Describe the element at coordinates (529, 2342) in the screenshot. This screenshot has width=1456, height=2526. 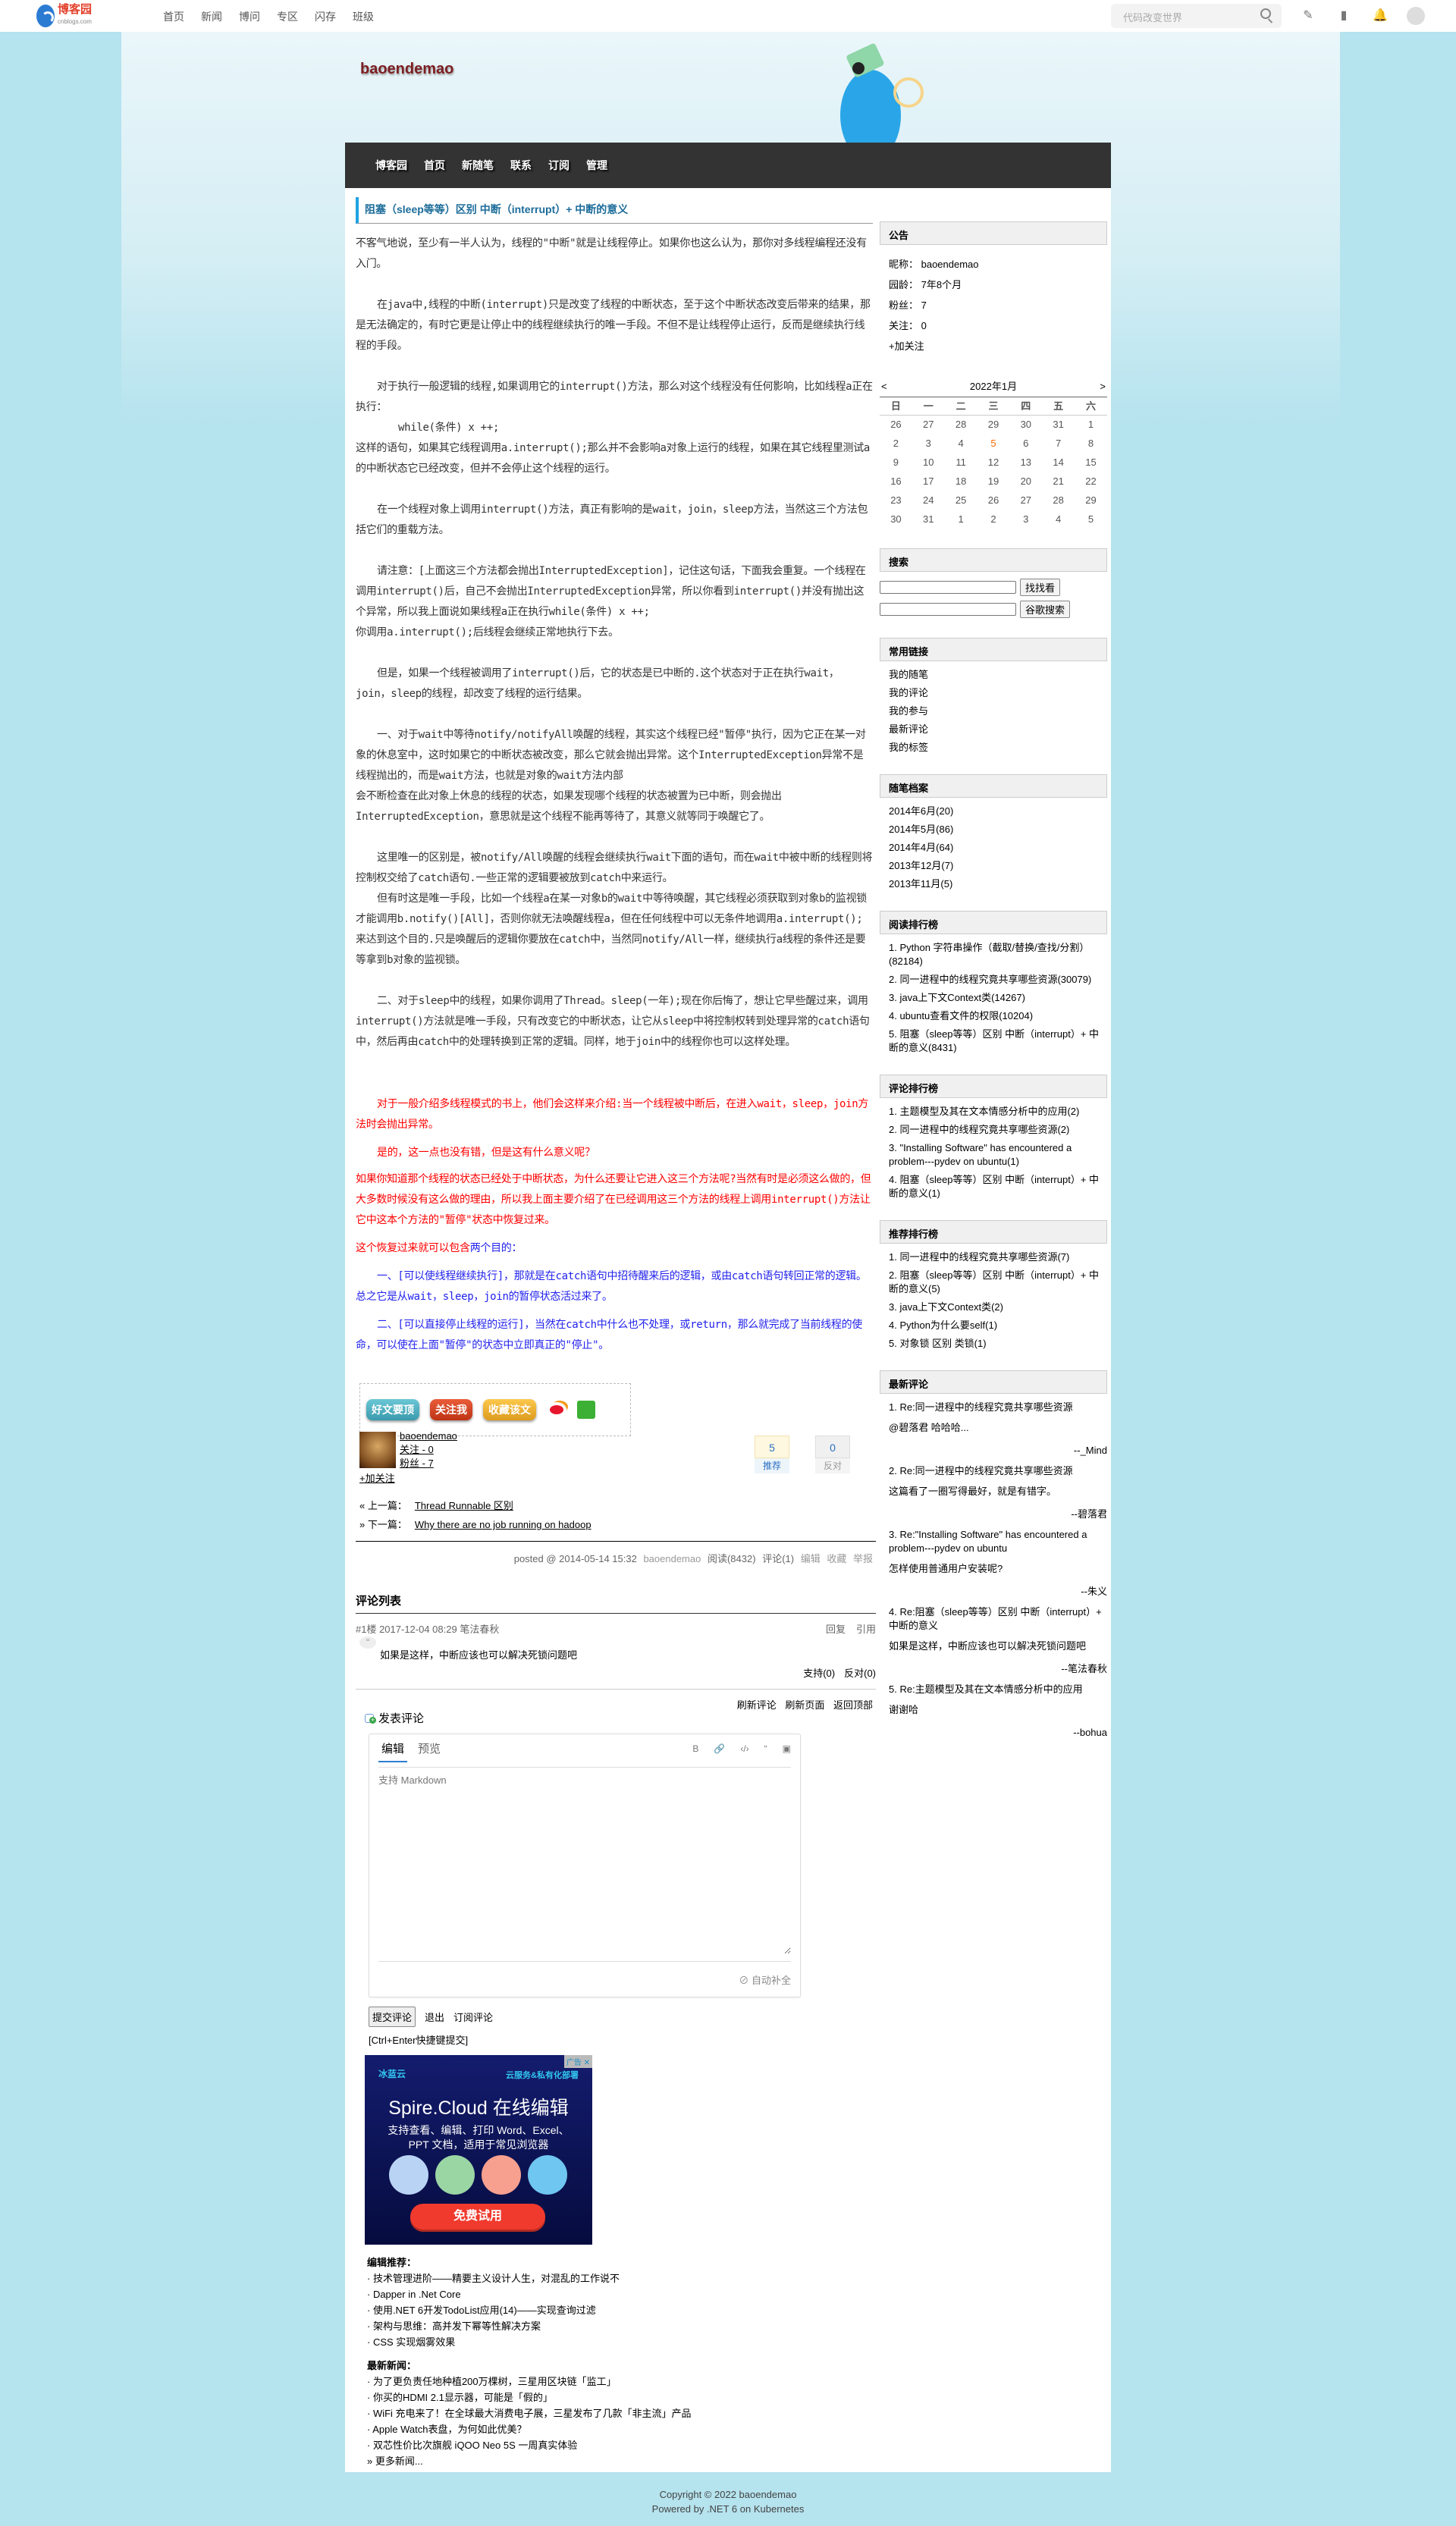
I see `editor-recommend-link: · CSS 实现烟雾效果` at that location.